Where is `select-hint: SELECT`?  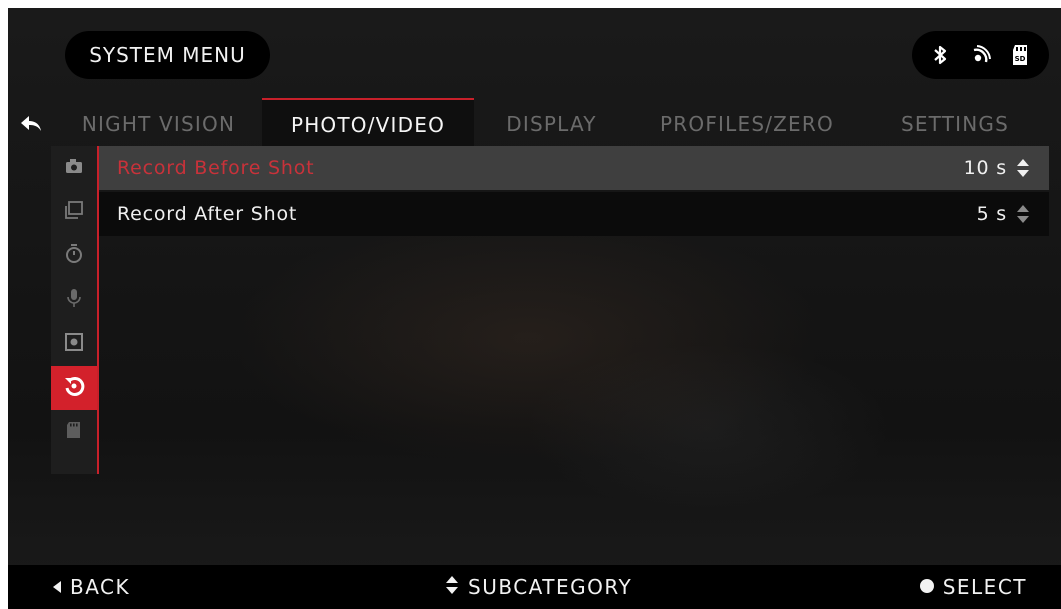
select-hint: SELECT is located at coordinates (973, 587).